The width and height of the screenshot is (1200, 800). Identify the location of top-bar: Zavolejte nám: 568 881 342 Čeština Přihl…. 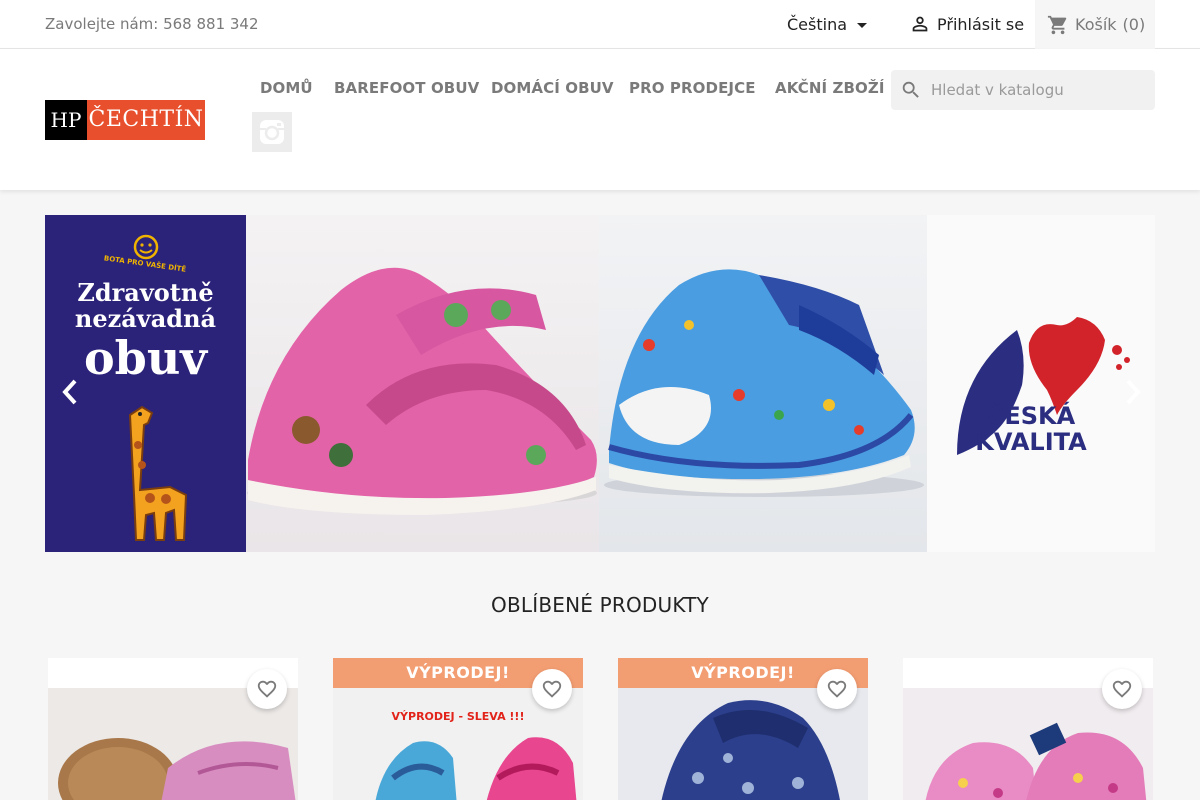
(600, 24).